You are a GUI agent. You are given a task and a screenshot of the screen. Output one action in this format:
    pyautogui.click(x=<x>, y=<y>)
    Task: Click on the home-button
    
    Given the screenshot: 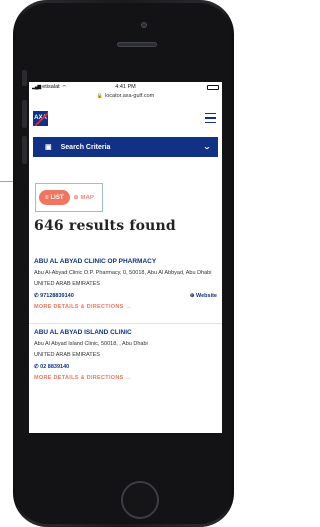 What is the action you would take?
    pyautogui.click(x=140, y=500)
    